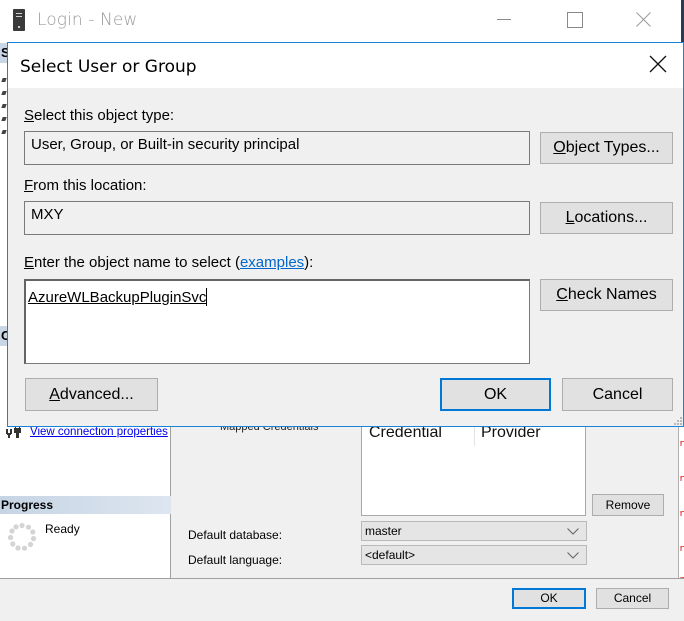 The image size is (684, 621). Describe the element at coordinates (85, 505) in the screenshot. I see `progress-header: Progress` at that location.